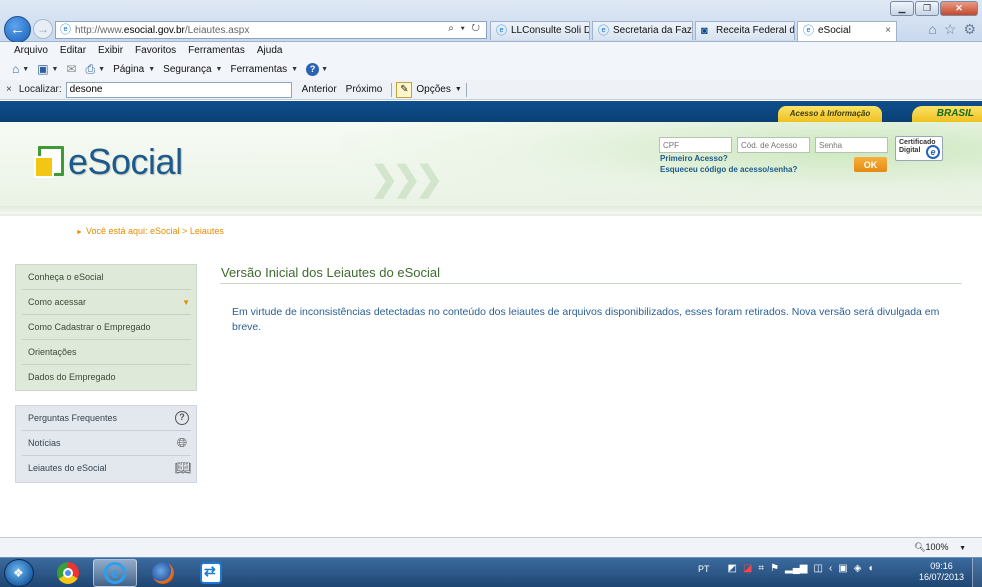 Image resolution: width=982 pixels, height=587 pixels. What do you see at coordinates (57, 302) in the screenshot?
I see `sidebar-item-label: Como acessar` at bounding box center [57, 302].